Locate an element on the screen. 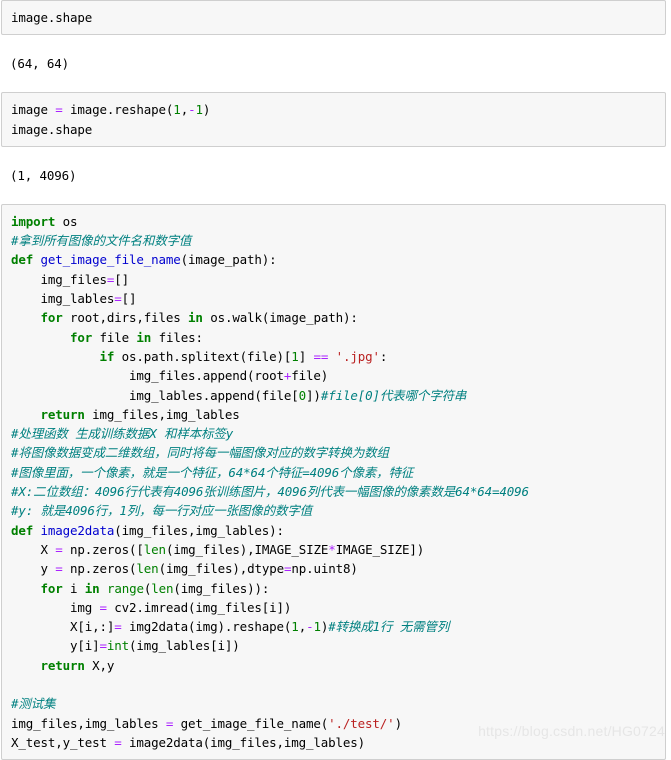  code-token: X,y is located at coordinates (99, 665).